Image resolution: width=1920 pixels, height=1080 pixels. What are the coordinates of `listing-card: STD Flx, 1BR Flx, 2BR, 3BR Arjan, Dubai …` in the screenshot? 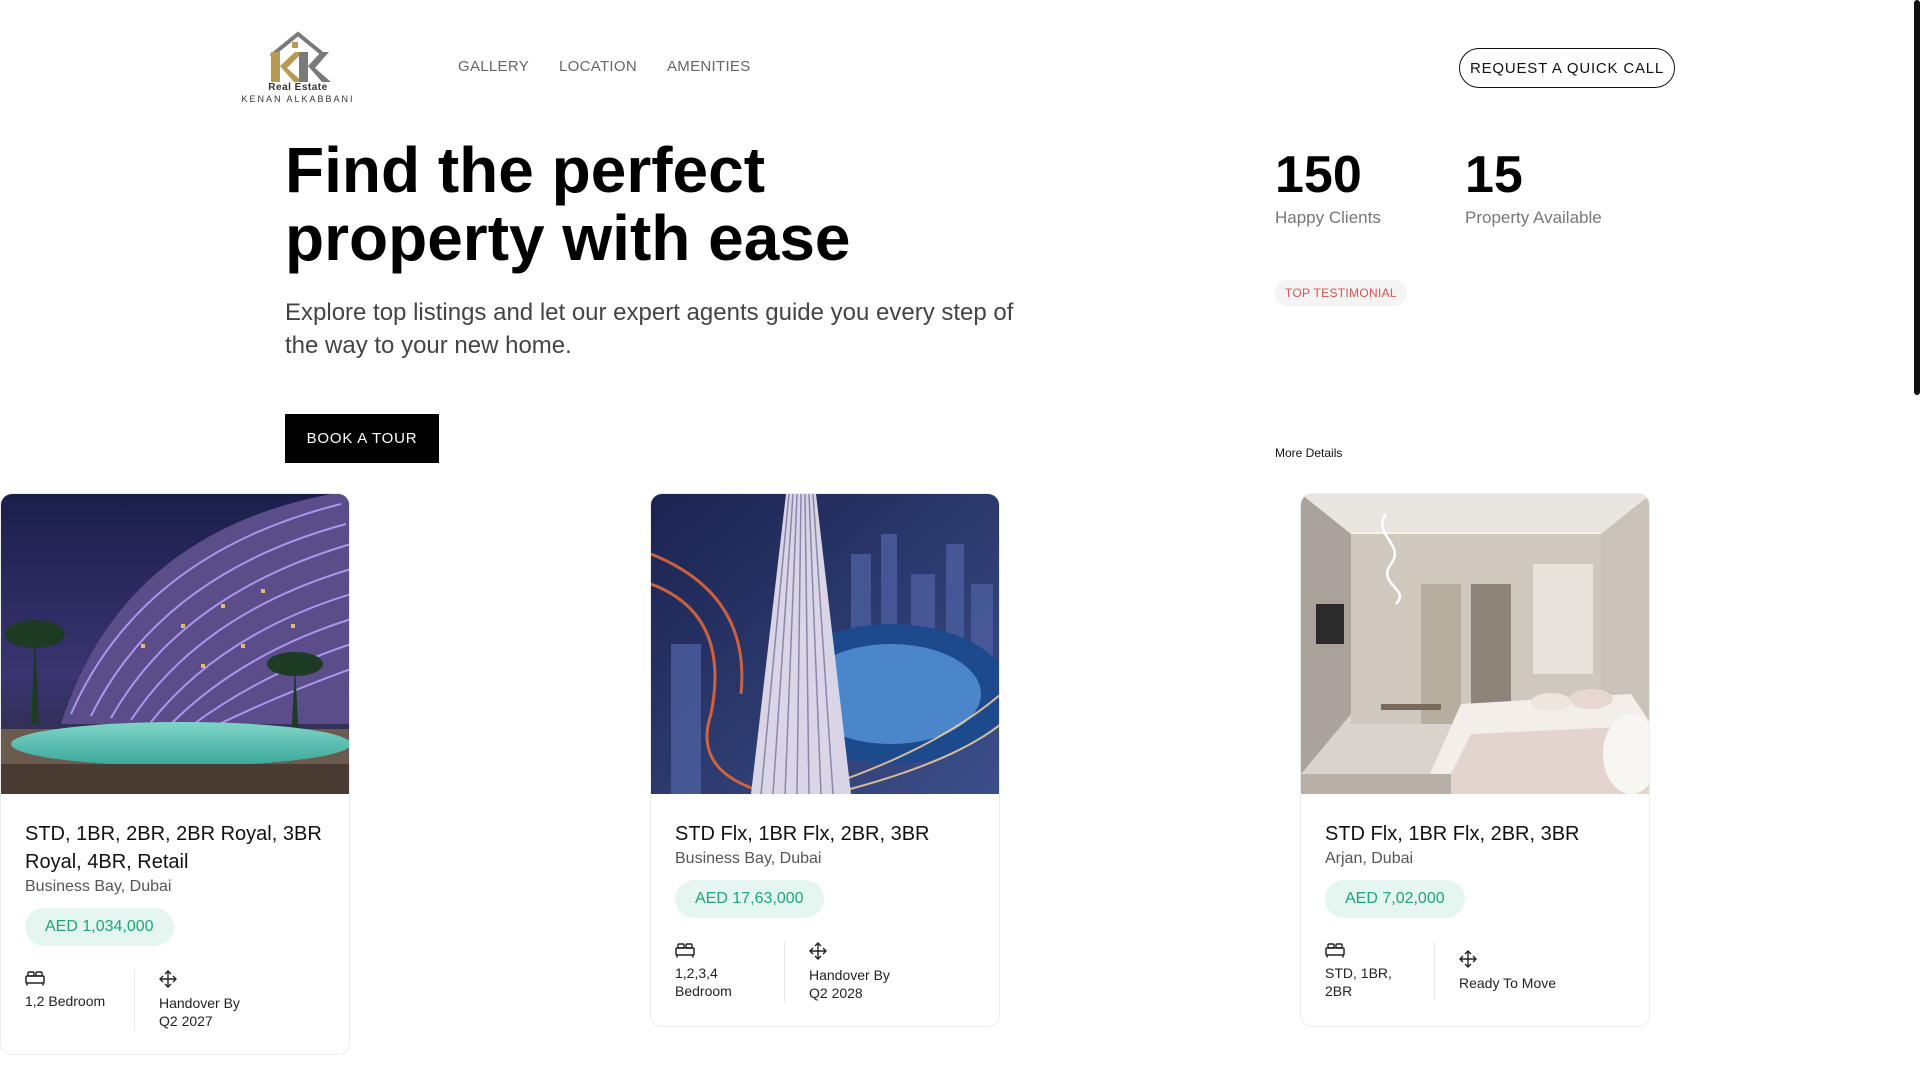 It's located at (1475, 760).